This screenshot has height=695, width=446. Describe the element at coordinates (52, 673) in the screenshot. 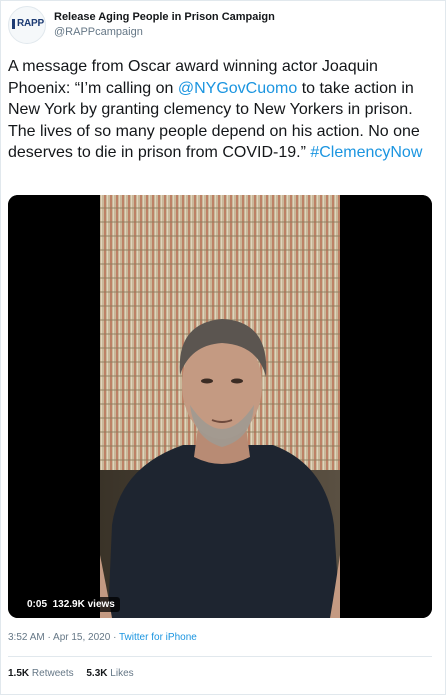

I see `retweets-label: Retweets` at that location.